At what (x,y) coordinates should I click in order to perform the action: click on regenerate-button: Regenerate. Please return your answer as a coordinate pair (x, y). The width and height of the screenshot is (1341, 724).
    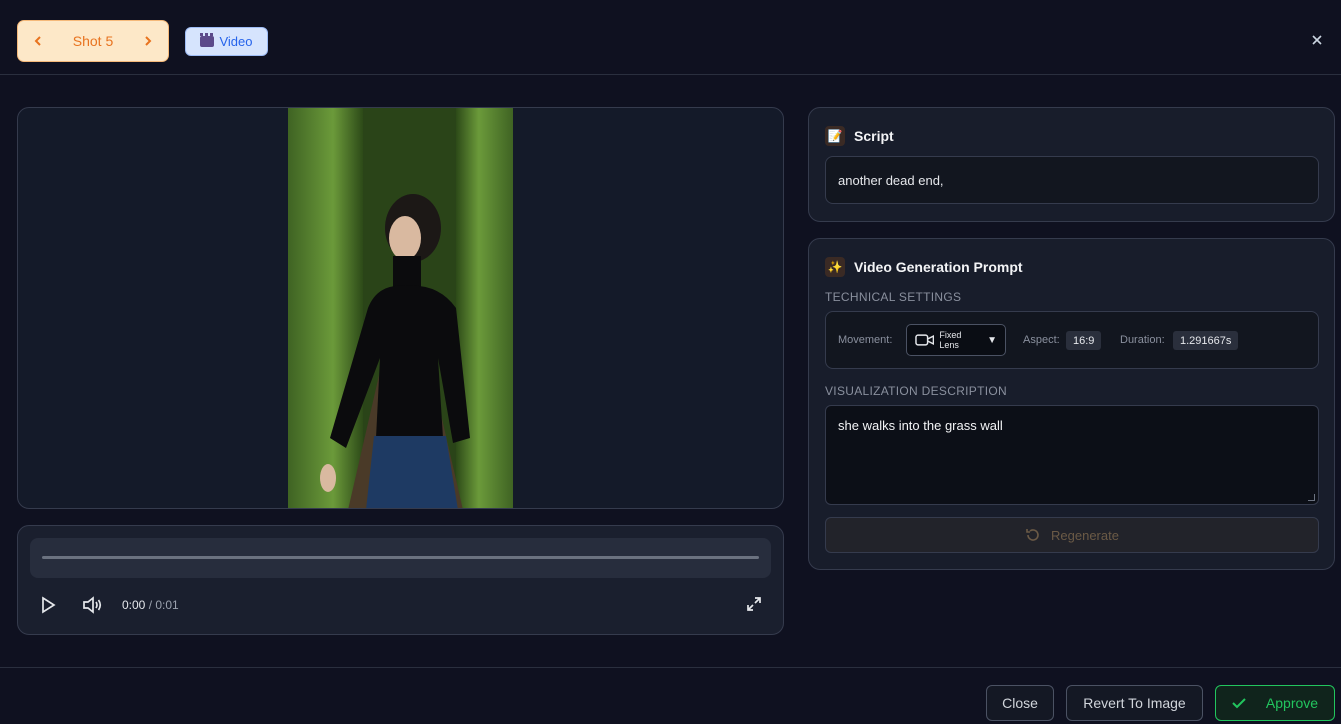
    Looking at the image, I should click on (1072, 535).